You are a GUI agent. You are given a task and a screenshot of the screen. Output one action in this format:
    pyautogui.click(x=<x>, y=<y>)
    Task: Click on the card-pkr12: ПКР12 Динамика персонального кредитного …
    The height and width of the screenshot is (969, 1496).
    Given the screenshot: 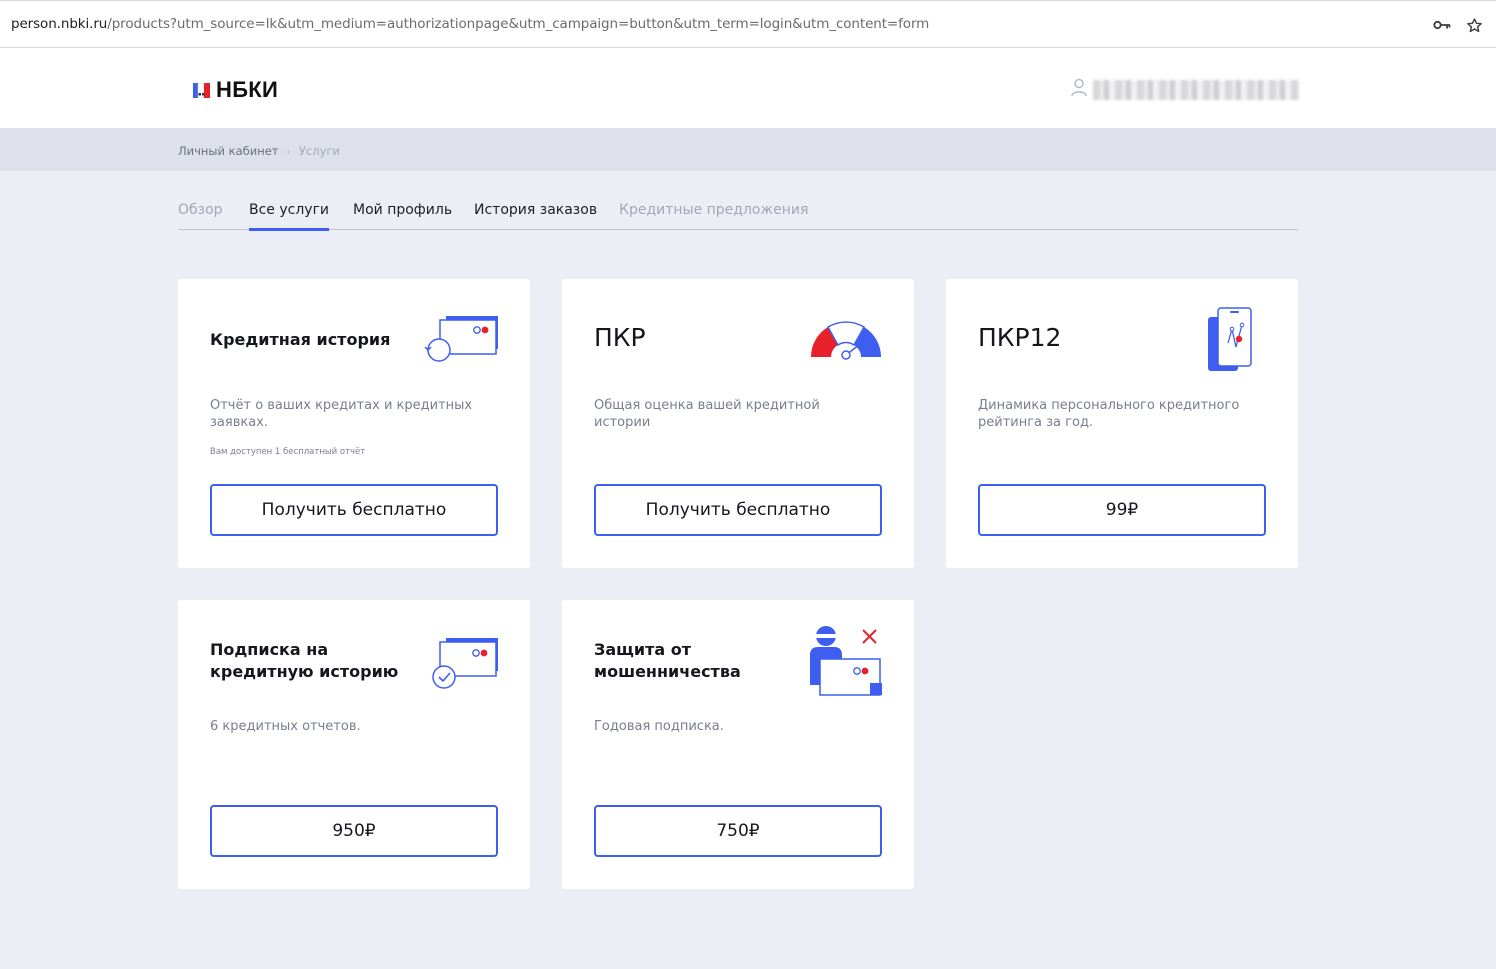 What is the action you would take?
    pyautogui.click(x=1122, y=423)
    